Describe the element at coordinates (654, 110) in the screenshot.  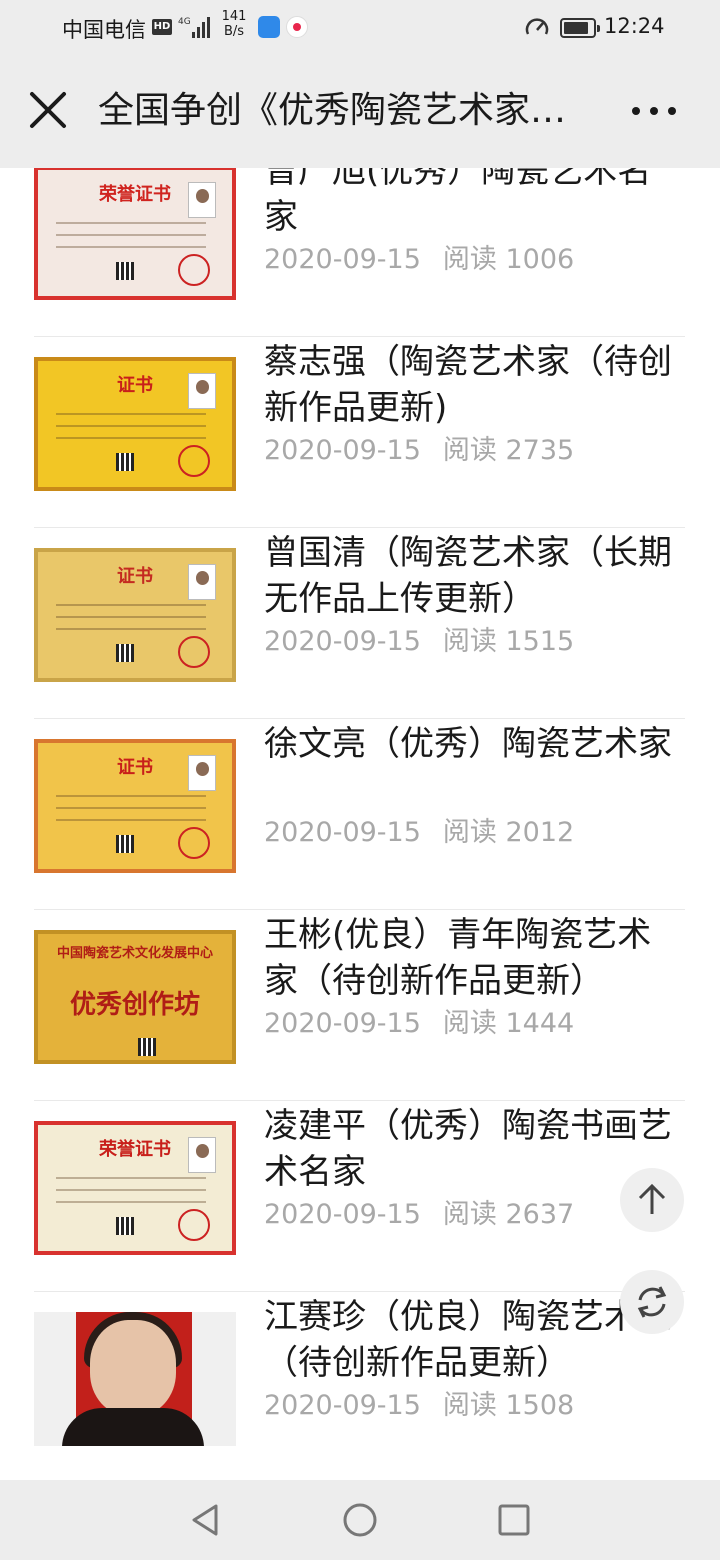
I see `more-icon` at that location.